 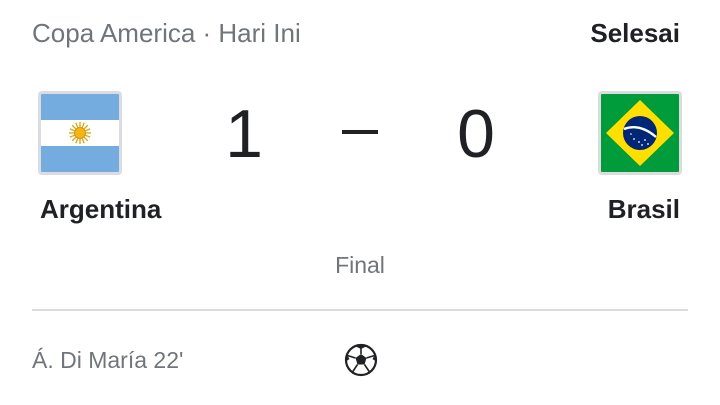 I want to click on argentina-flag-icon, so click(x=80, y=133).